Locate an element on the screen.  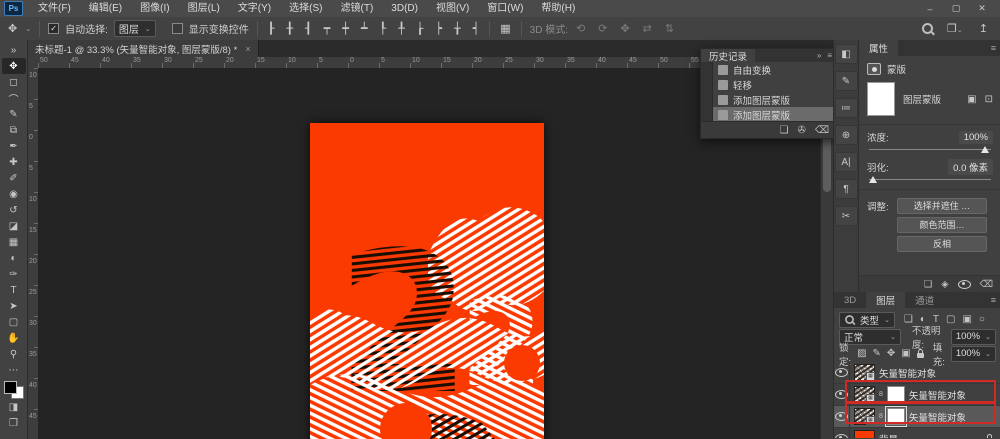
brushes-panel-icon: ≔ is located at coordinates (846, 108).